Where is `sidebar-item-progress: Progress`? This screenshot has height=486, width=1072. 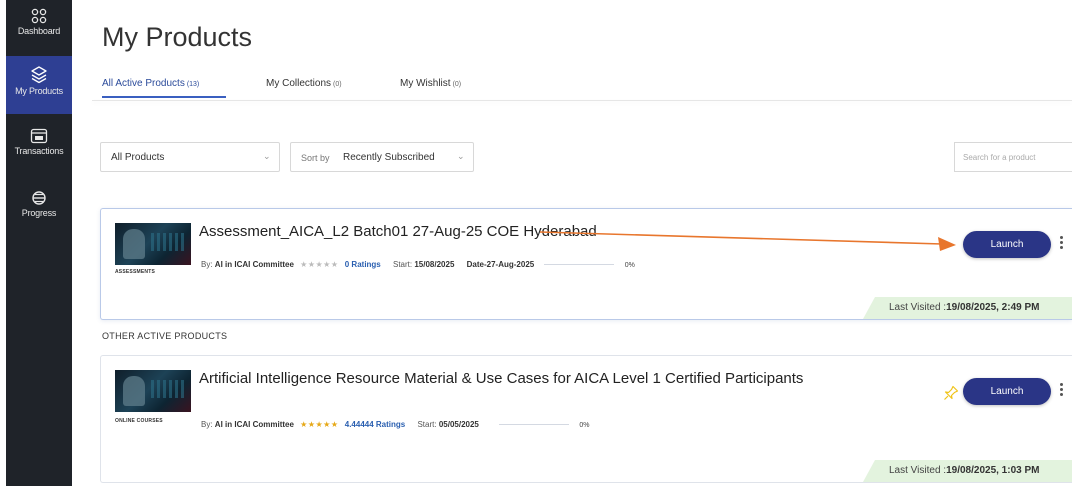 sidebar-item-progress: Progress is located at coordinates (39, 210).